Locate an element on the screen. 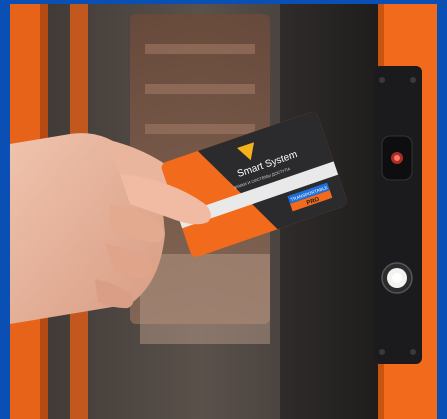 The height and width of the screenshot is (419, 447). reader-indicator-glow is located at coordinates (397, 158).